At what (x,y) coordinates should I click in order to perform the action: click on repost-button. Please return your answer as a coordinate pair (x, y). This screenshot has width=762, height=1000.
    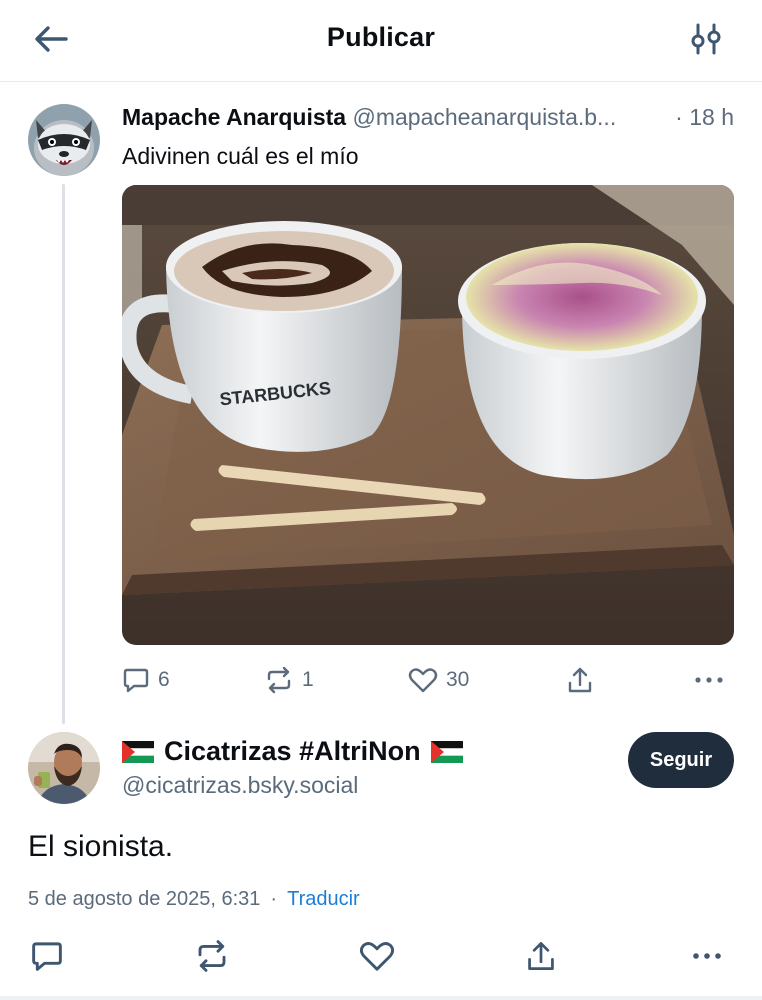
    Looking at the image, I should click on (212, 956).